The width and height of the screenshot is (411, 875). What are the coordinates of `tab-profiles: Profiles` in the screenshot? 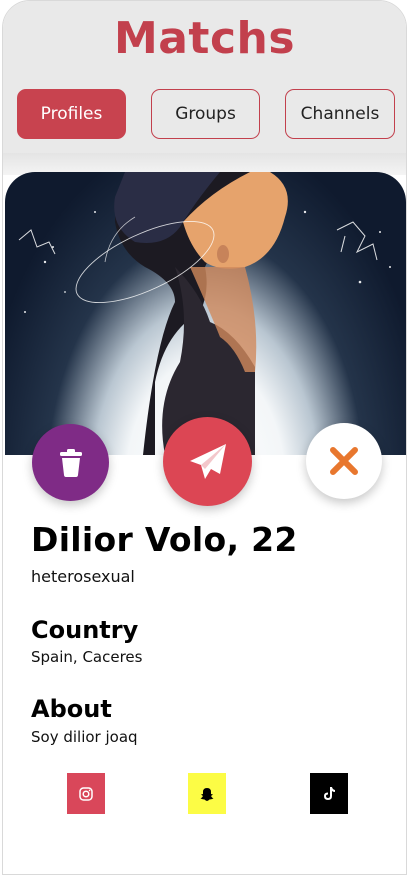 It's located at (71, 114).